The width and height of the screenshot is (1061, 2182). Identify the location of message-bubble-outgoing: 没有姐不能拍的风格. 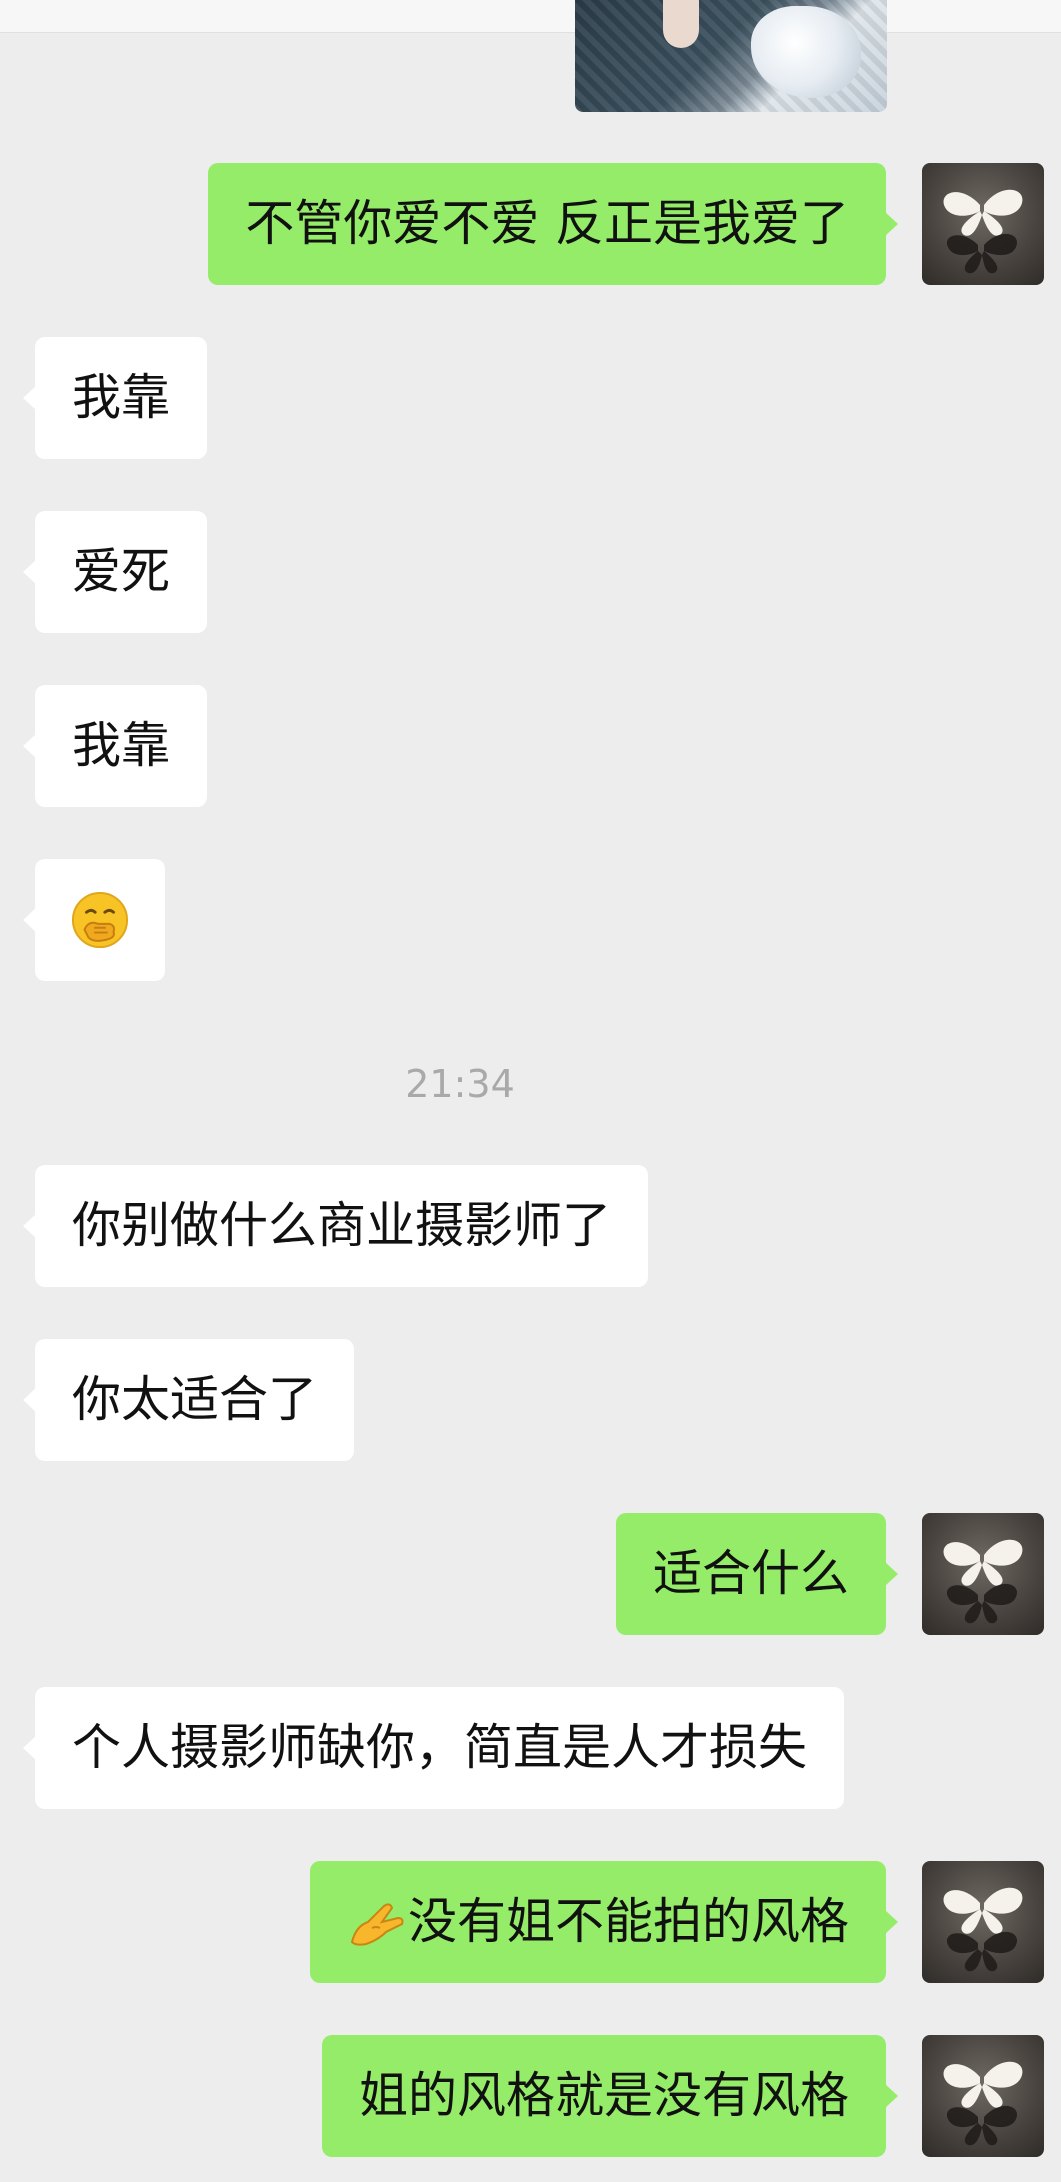
(604, 1922).